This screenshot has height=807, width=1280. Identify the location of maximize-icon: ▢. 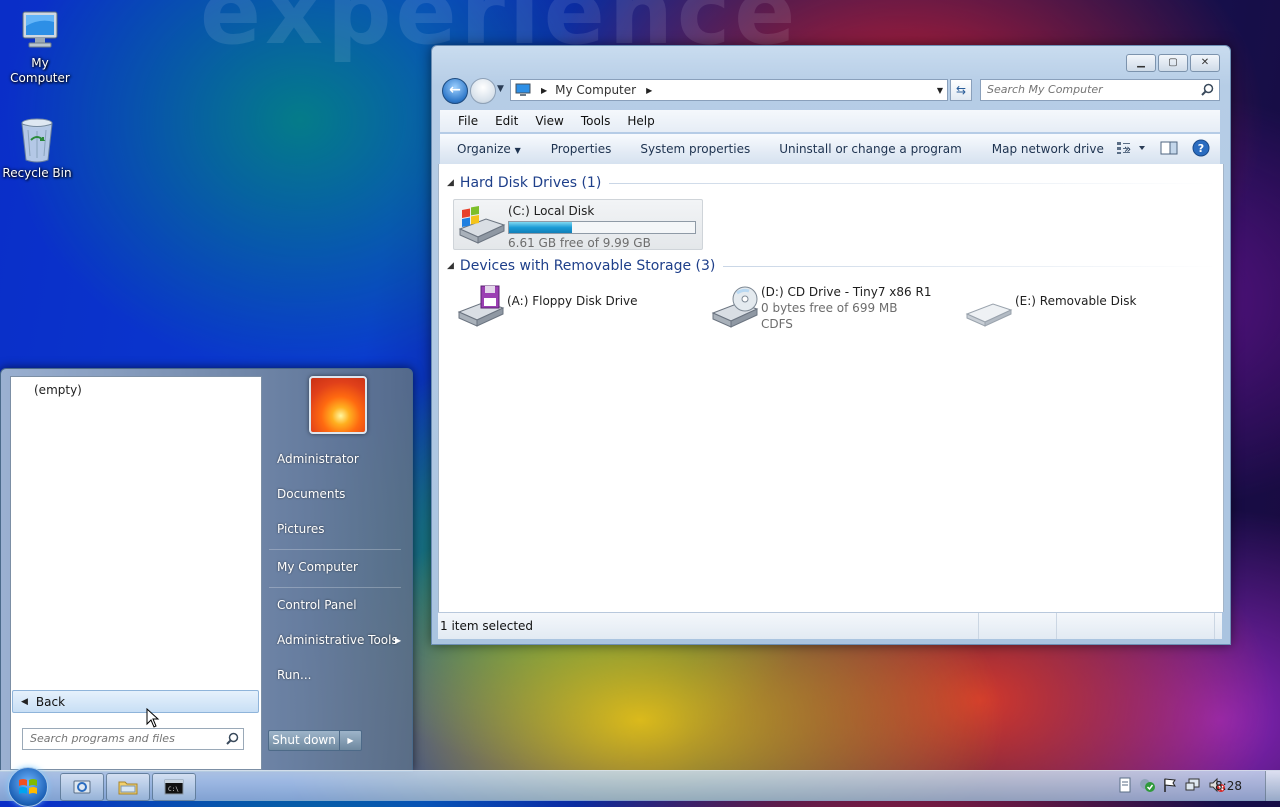
(1173, 62).